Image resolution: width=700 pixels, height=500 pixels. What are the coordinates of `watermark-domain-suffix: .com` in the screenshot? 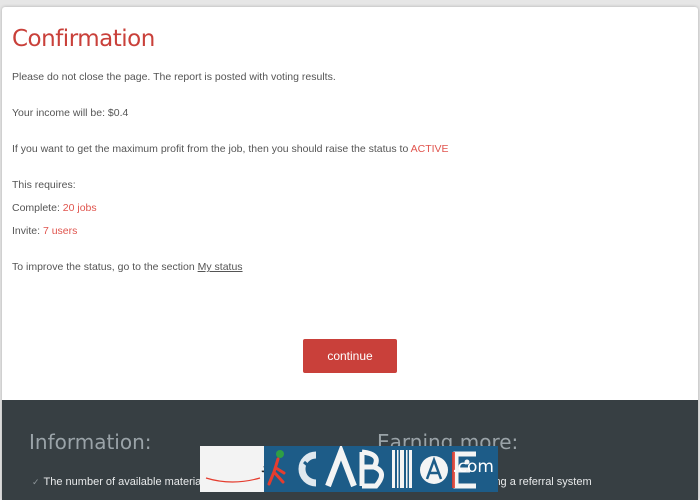 It's located at (473, 467).